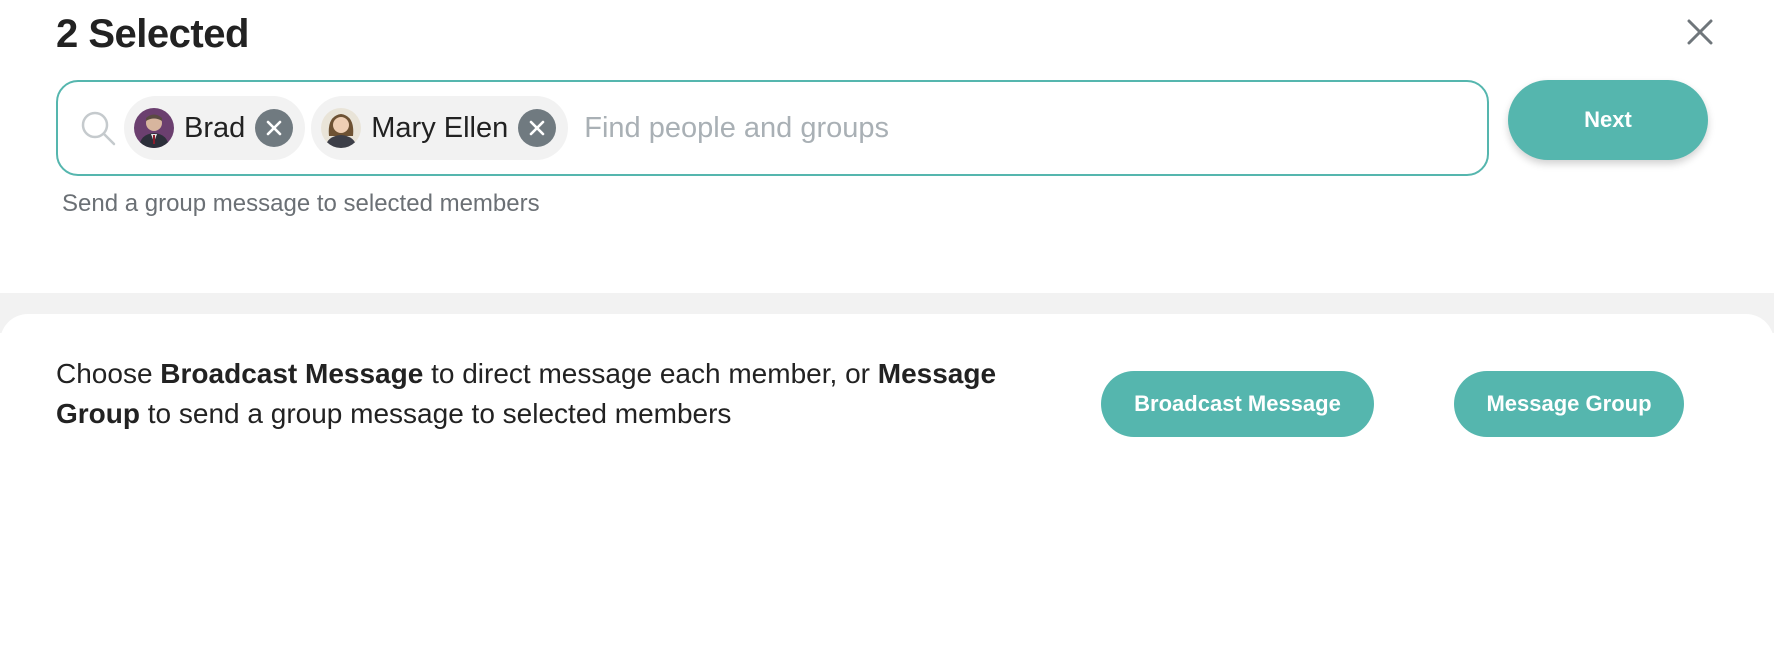 Image resolution: width=1774 pixels, height=658 pixels. What do you see at coordinates (1237, 404) in the screenshot?
I see `broadcast-message-button: Broadcast Message` at bounding box center [1237, 404].